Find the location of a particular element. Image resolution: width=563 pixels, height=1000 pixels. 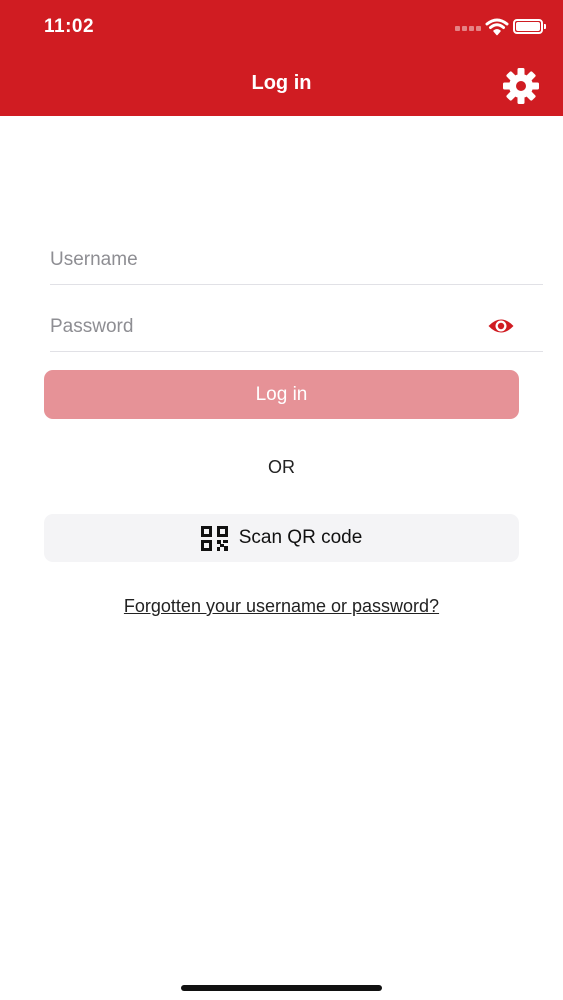

home-indicator is located at coordinates (281, 988).